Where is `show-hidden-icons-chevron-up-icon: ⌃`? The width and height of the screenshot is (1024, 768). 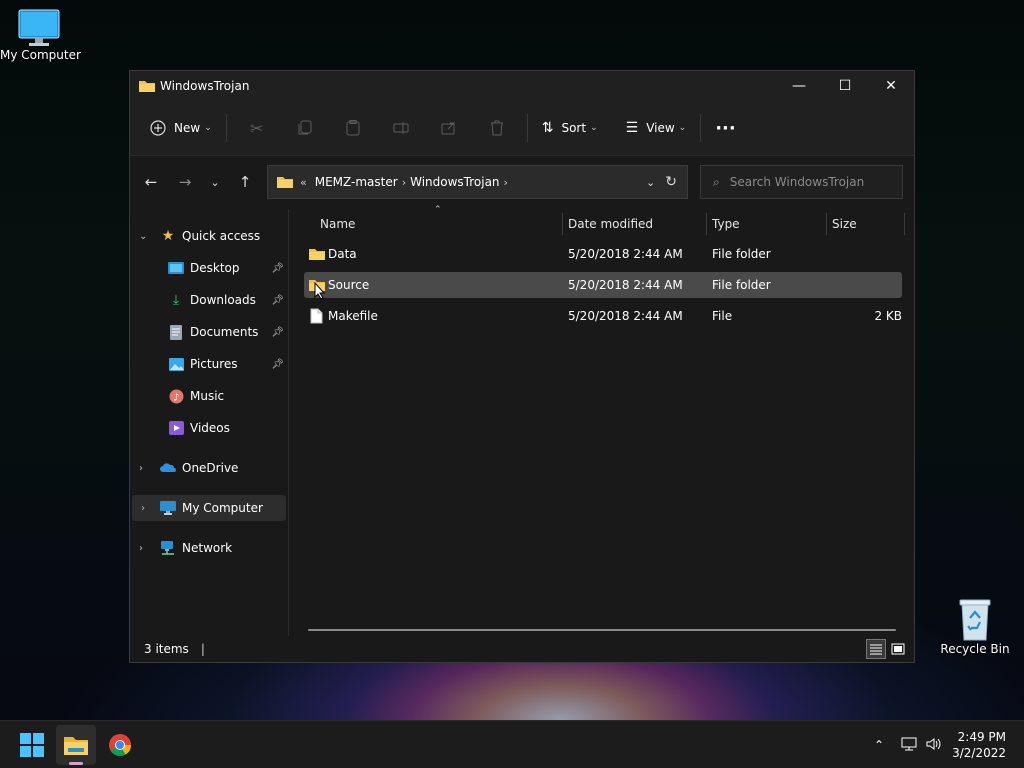
show-hidden-icons-chevron-up-icon: ⌃ is located at coordinates (879, 745).